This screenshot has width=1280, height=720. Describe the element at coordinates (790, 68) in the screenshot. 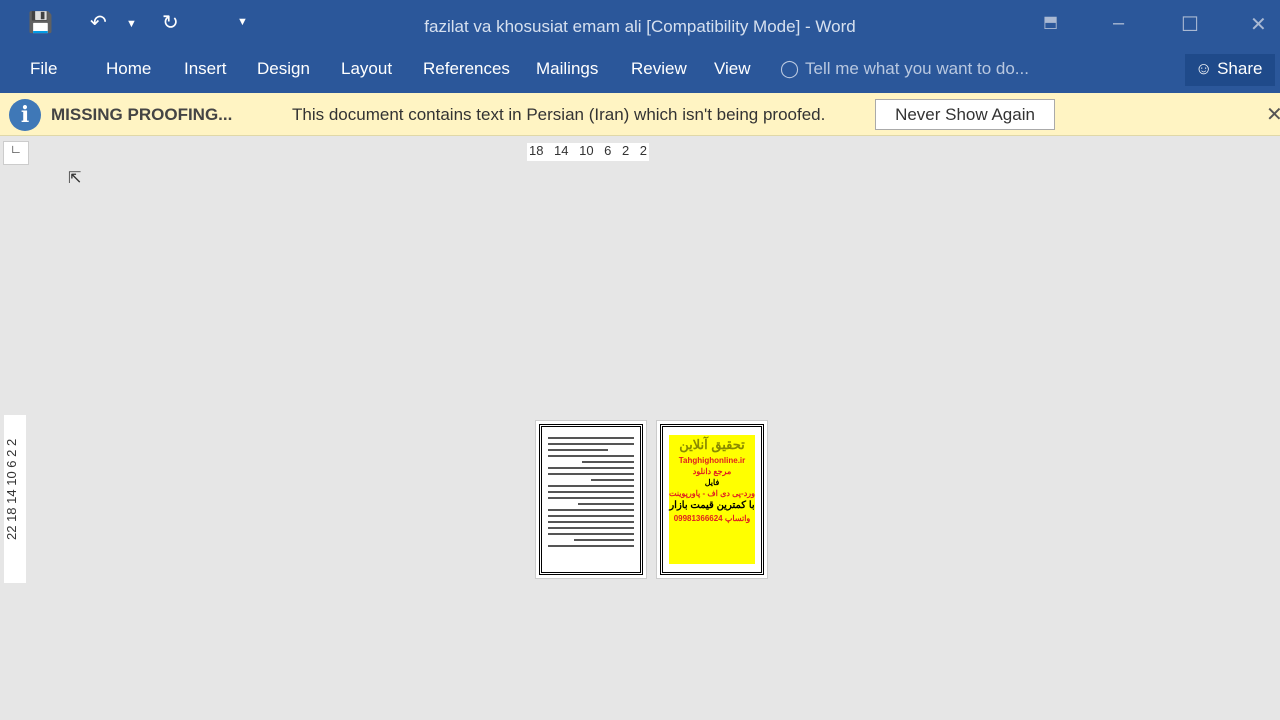

I see `lightbulb-icon: ◯` at that location.